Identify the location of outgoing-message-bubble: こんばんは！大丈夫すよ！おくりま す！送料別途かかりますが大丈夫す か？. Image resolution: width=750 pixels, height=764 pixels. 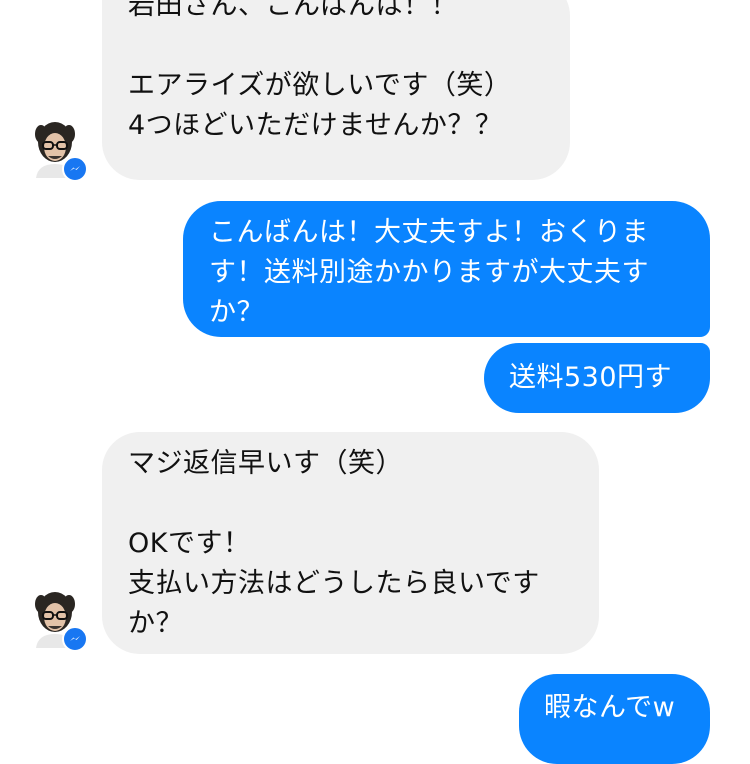
(446, 269).